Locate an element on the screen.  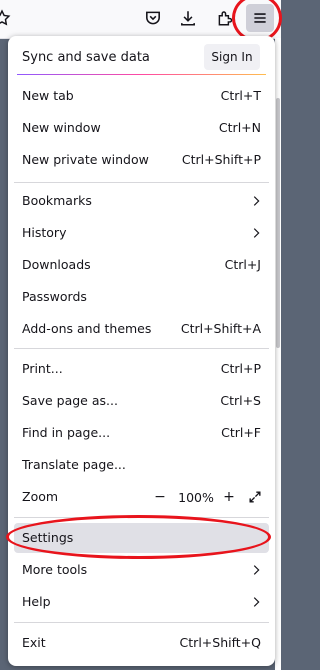
menu-item-zoom: Zoom − 100% + is located at coordinates (141, 497).